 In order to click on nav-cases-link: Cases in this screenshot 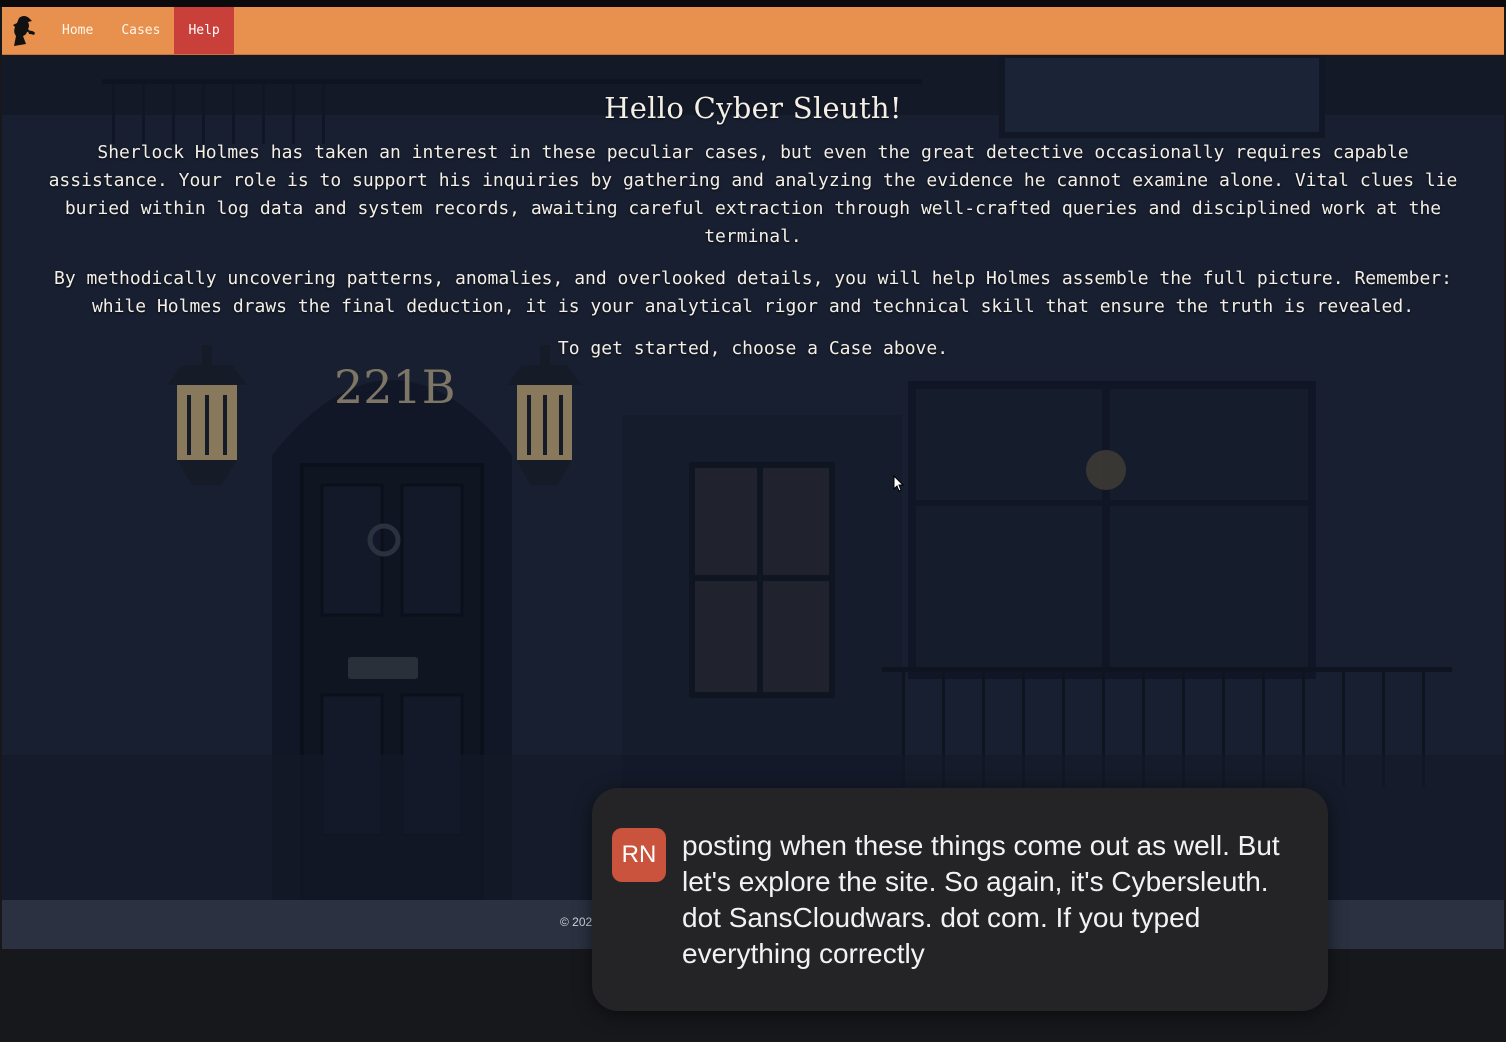, I will do `click(140, 30)`.